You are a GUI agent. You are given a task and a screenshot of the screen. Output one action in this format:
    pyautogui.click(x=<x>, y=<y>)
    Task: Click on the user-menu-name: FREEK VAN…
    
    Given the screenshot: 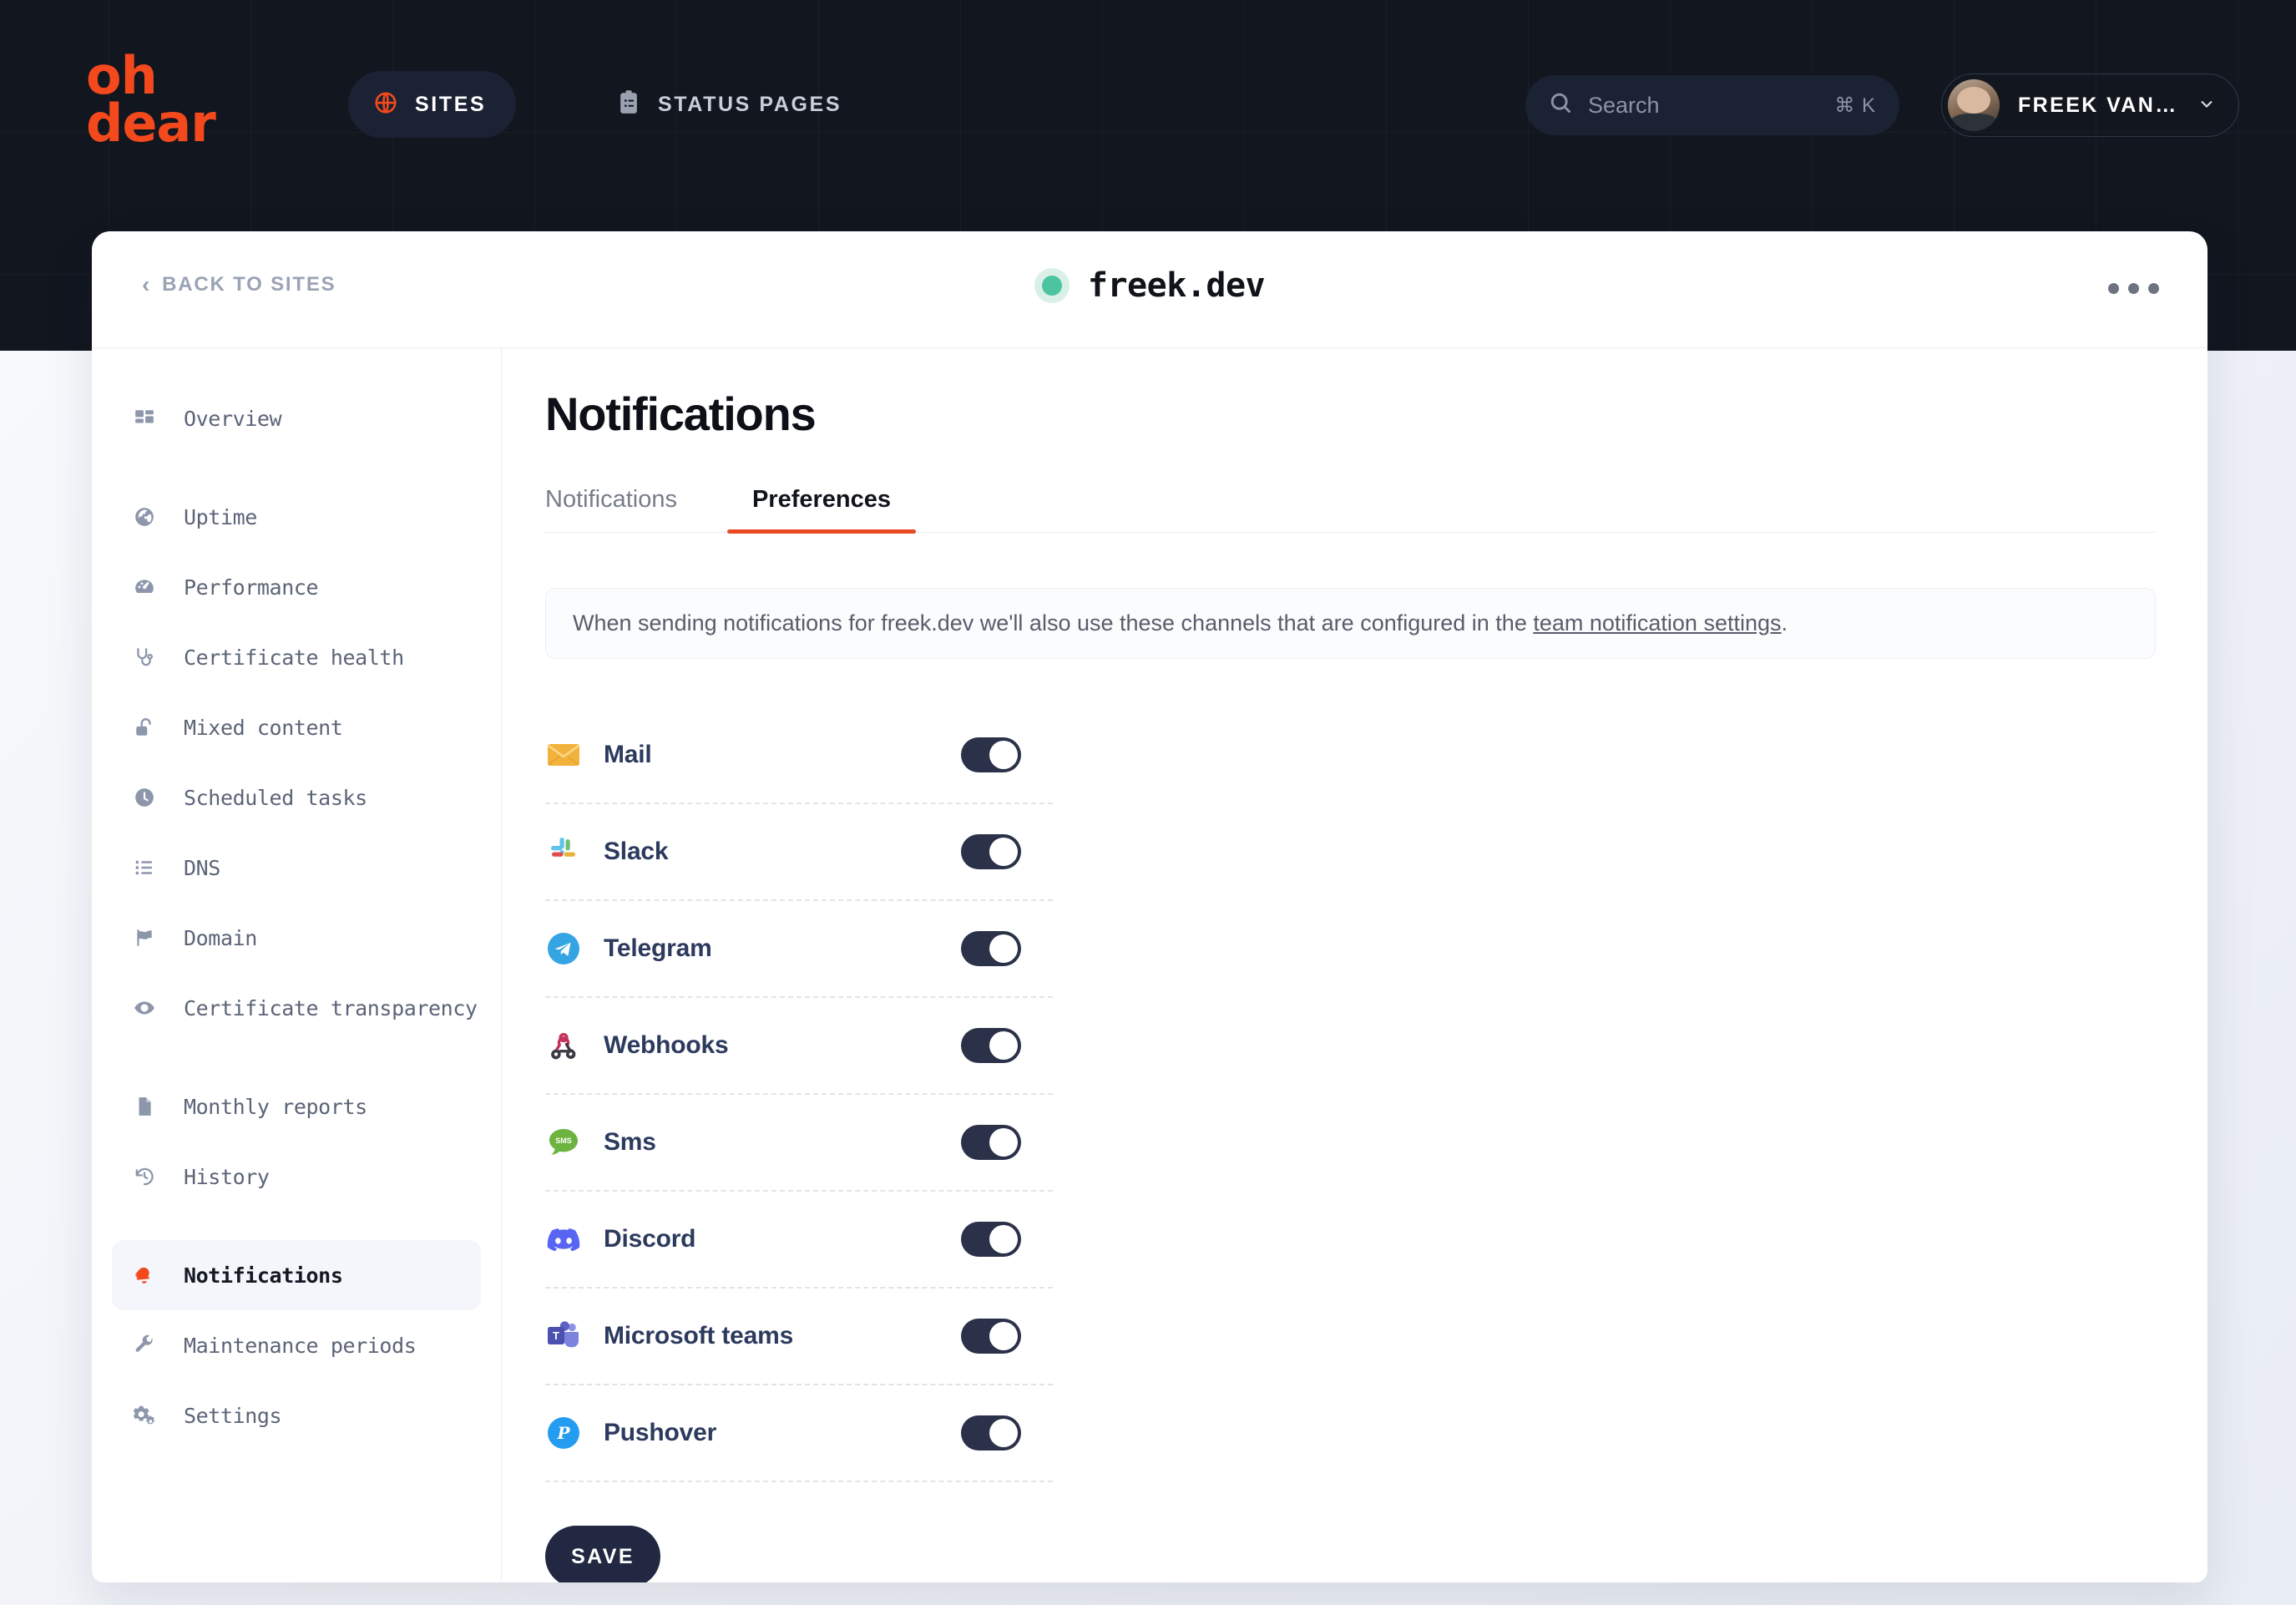 What is the action you would take?
    pyautogui.click(x=2098, y=105)
    